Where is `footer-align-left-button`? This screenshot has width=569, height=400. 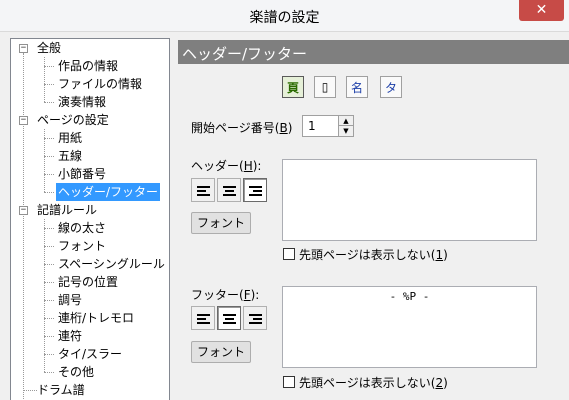 footer-align-left-button is located at coordinates (203, 318).